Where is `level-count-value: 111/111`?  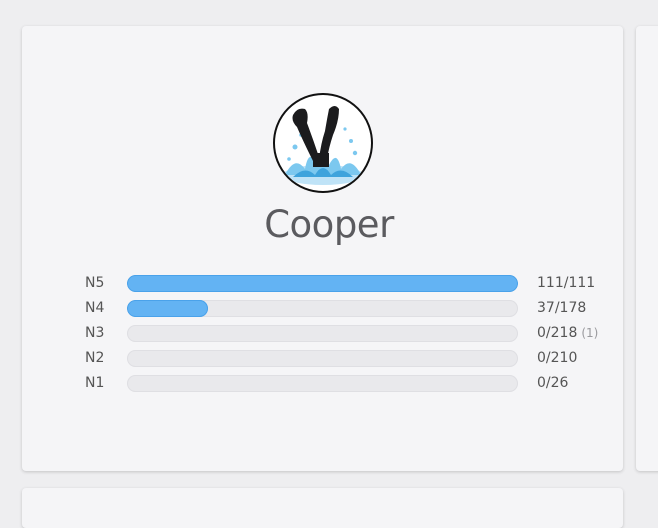 level-count-value: 111/111 is located at coordinates (566, 283).